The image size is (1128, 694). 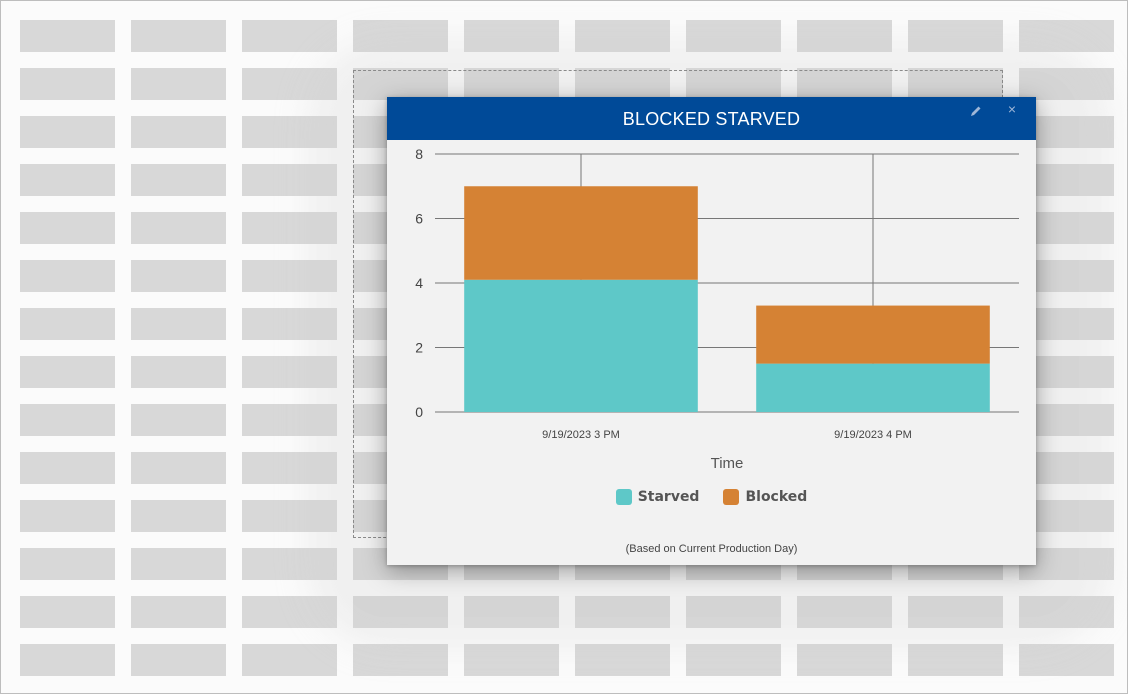 What do you see at coordinates (711, 497) in the screenshot?
I see `chart-legend: Starved Blocked` at bounding box center [711, 497].